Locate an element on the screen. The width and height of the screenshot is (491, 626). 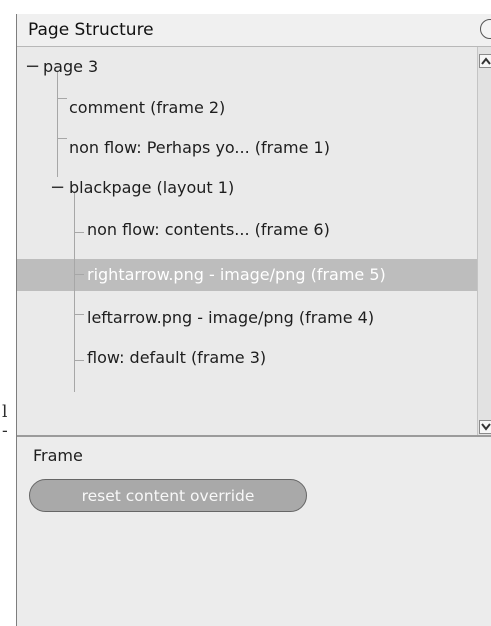
tree-node-comment: comment (frame 2) is located at coordinates (147, 108).